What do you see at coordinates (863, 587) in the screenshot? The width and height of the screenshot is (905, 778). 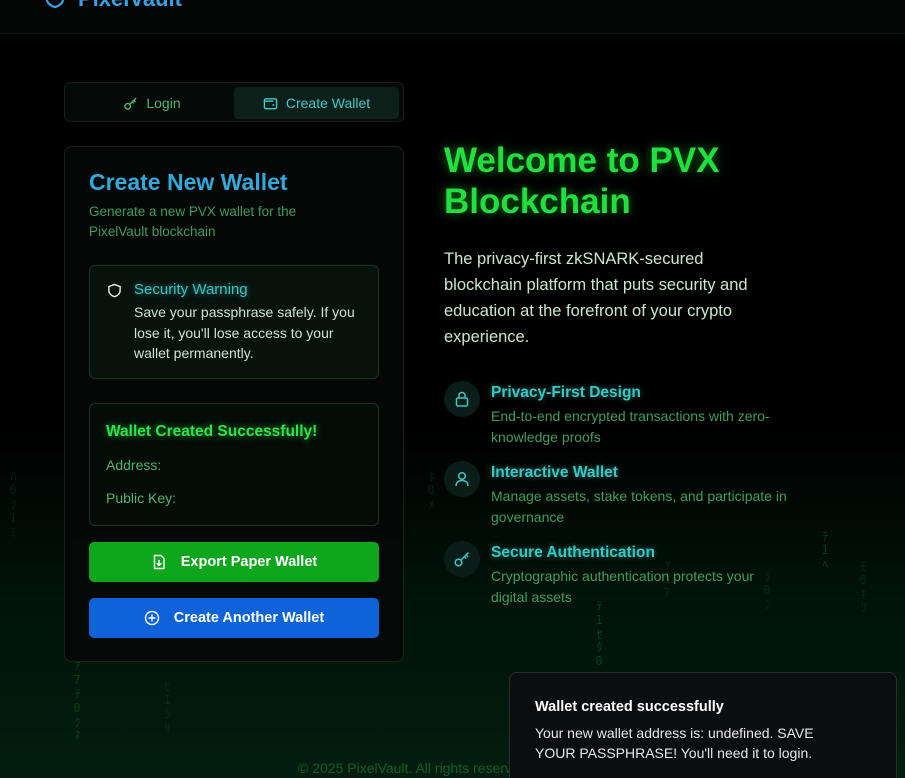 I see `matrix-rain: ﾓ0ｷﾜ` at bounding box center [863, 587].